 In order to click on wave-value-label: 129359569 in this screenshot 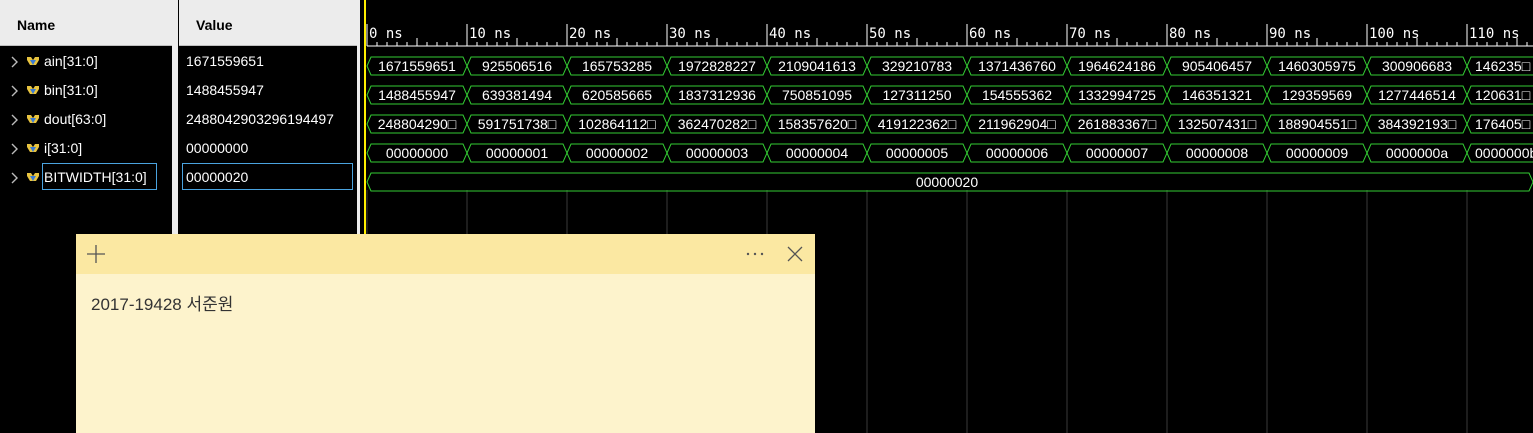, I will do `click(1317, 95)`.